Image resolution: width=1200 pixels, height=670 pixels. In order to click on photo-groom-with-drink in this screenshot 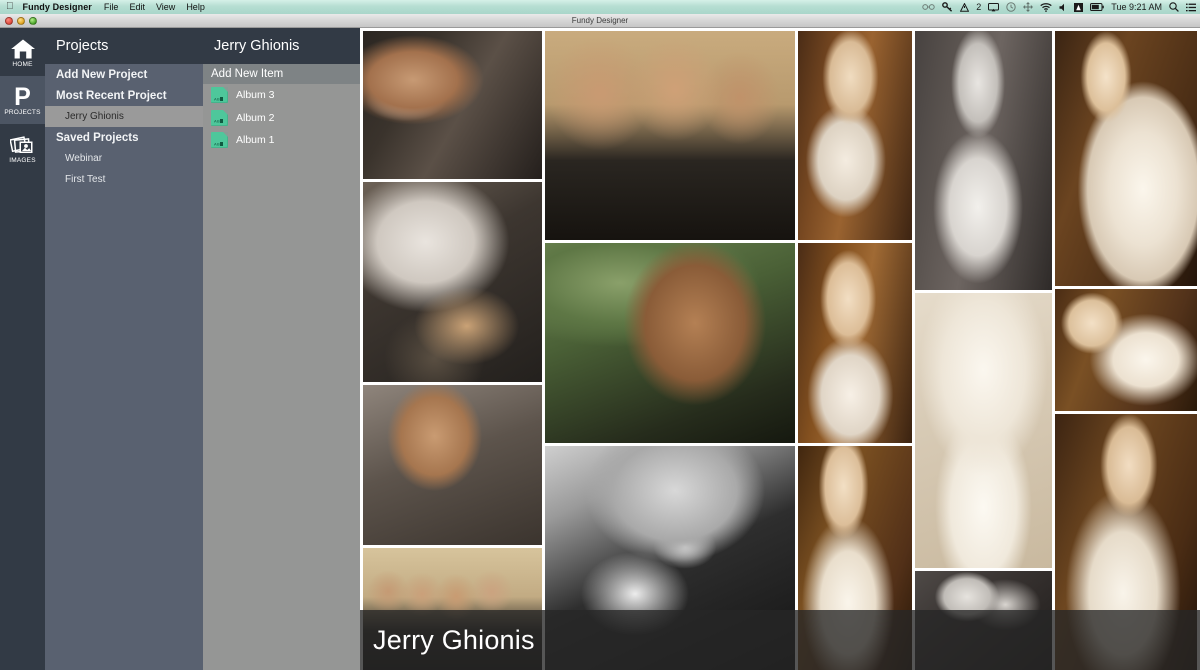, I will do `click(452, 282)`.